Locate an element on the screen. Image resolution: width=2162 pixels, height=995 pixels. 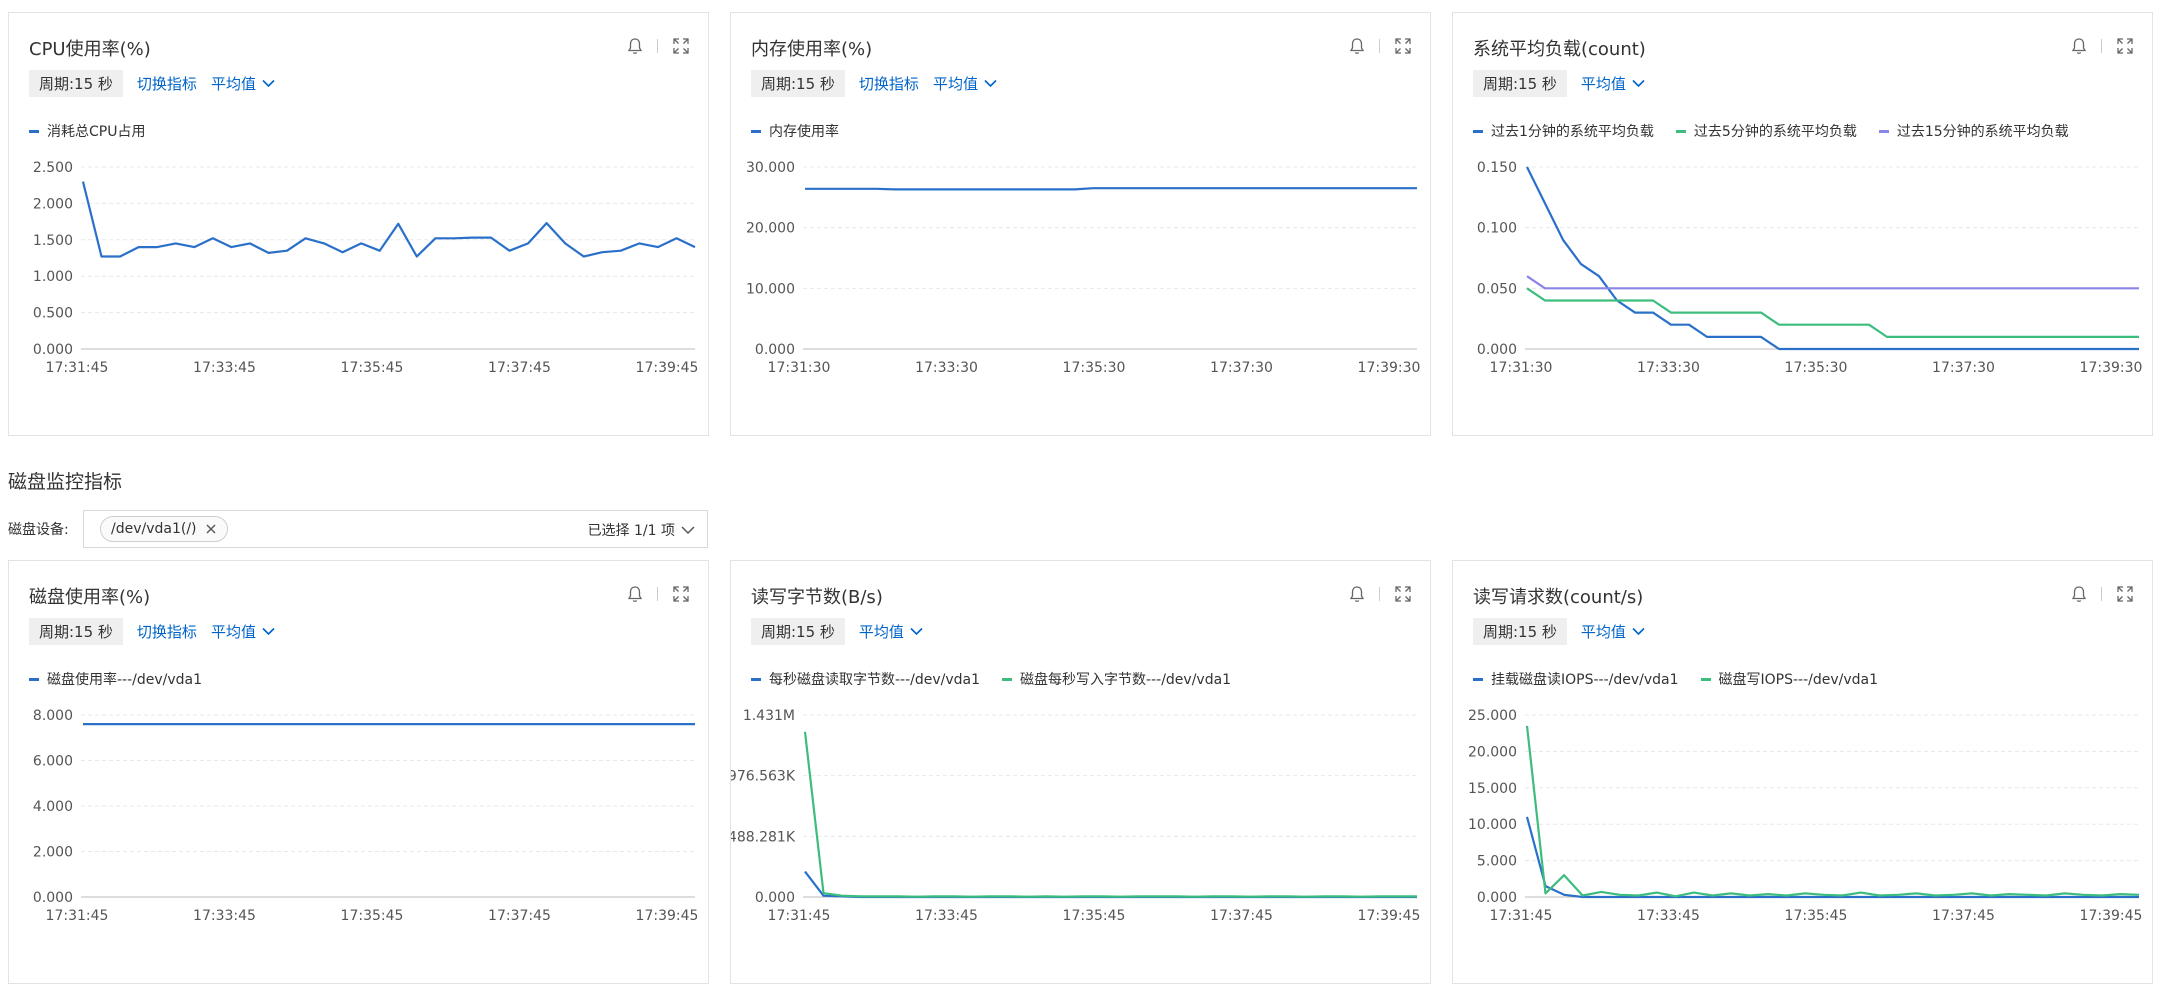
y-tick-label: 15.000 is located at coordinates (1492, 789).